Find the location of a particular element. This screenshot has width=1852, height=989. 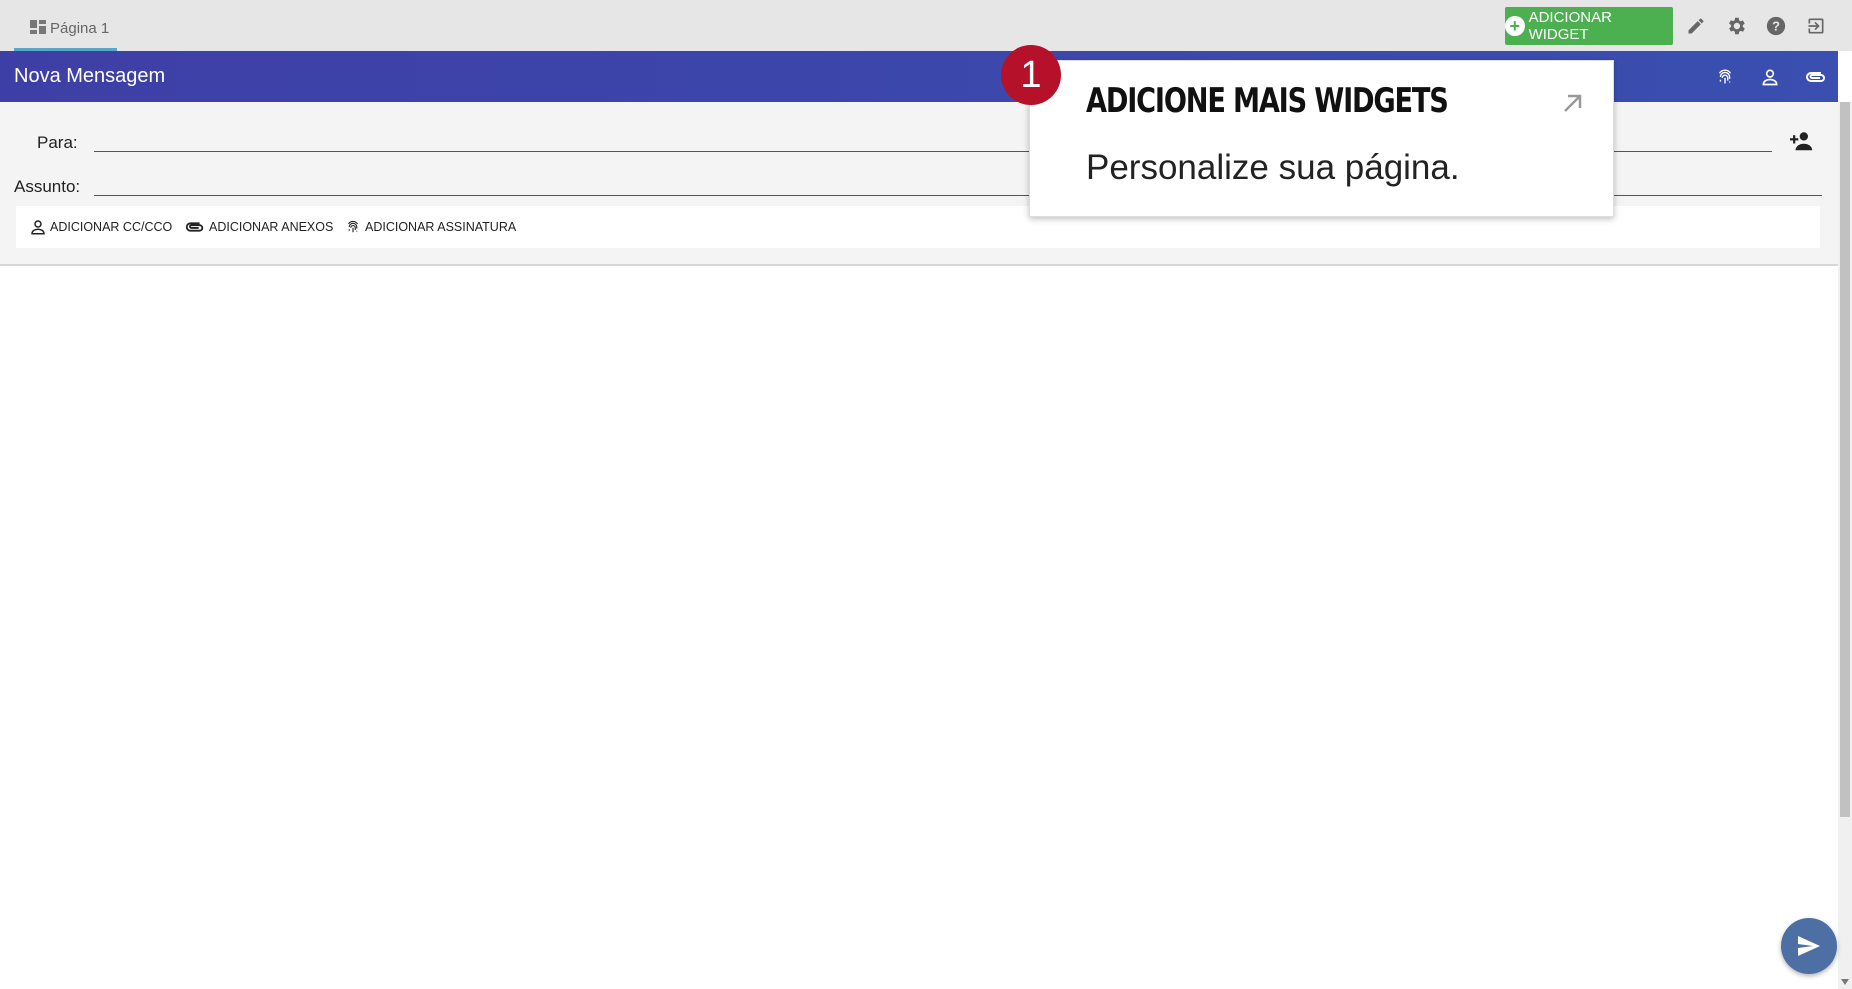

page-title: Nova Mensagem is located at coordinates (90, 76).